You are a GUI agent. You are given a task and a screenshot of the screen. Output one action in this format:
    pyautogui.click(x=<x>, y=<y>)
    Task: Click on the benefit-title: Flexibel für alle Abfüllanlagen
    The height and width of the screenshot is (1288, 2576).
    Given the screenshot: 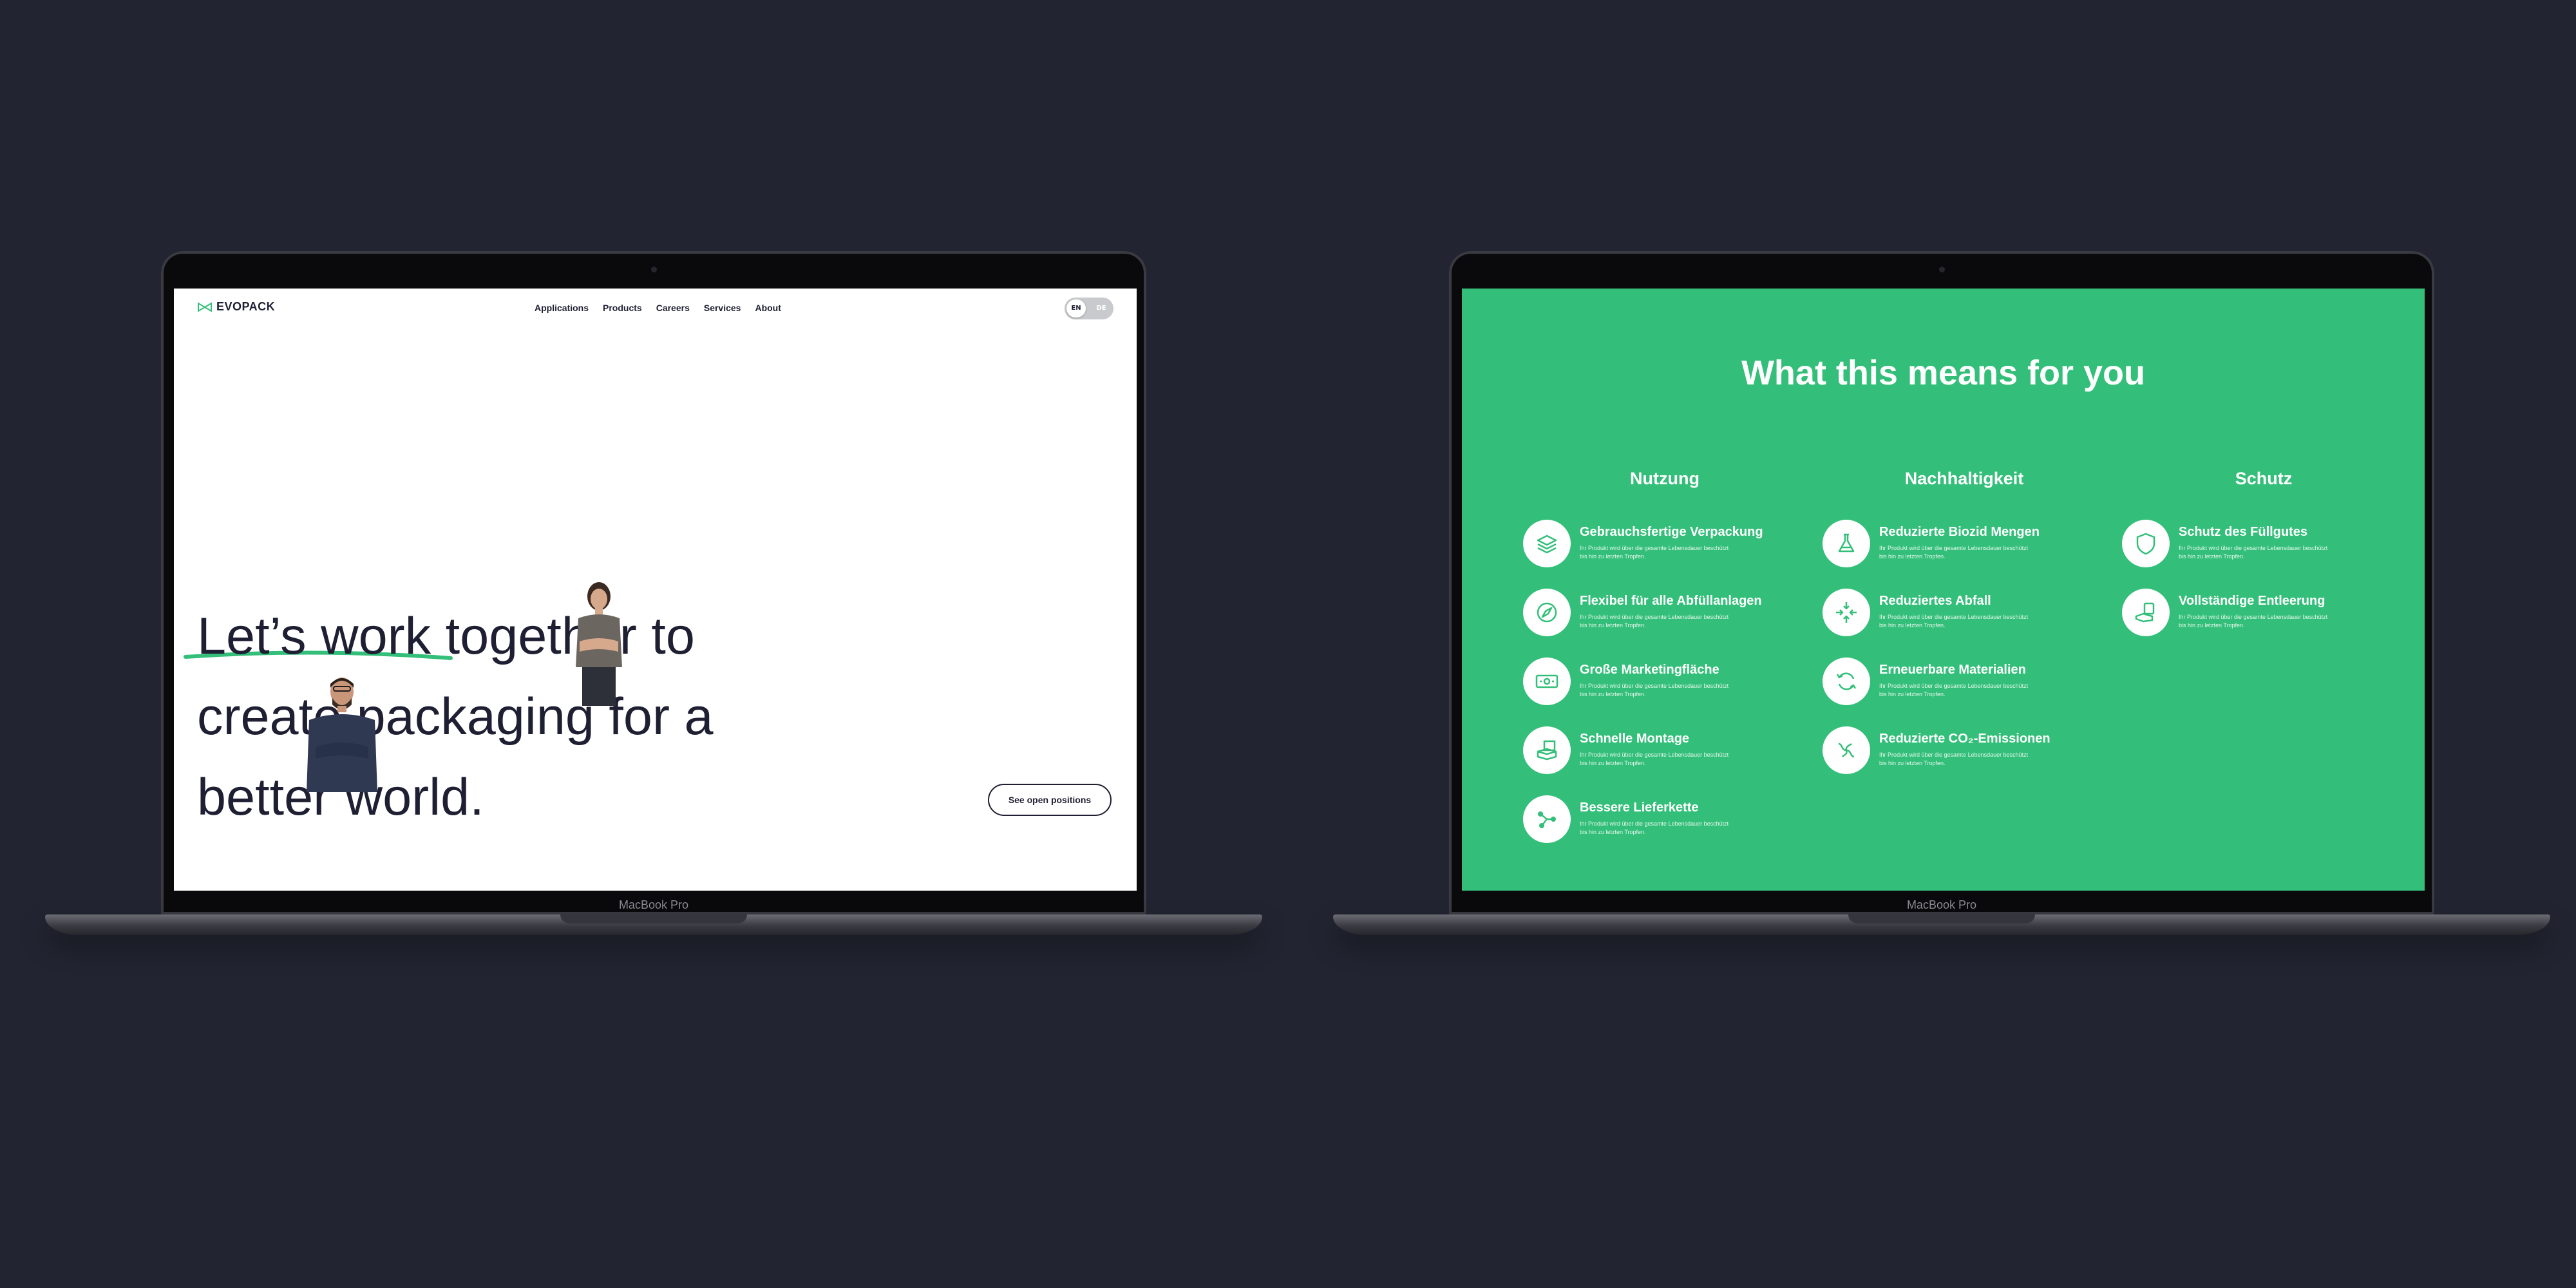 What is the action you would take?
    pyautogui.click(x=1671, y=601)
    